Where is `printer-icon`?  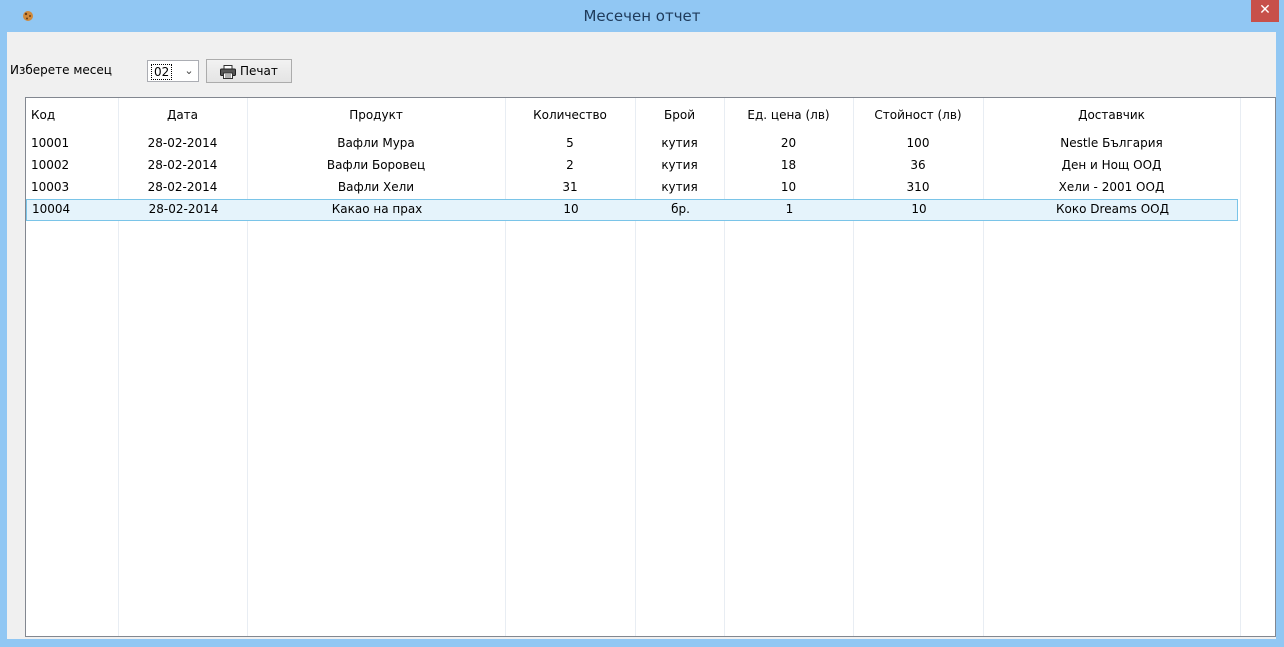 printer-icon is located at coordinates (228, 72).